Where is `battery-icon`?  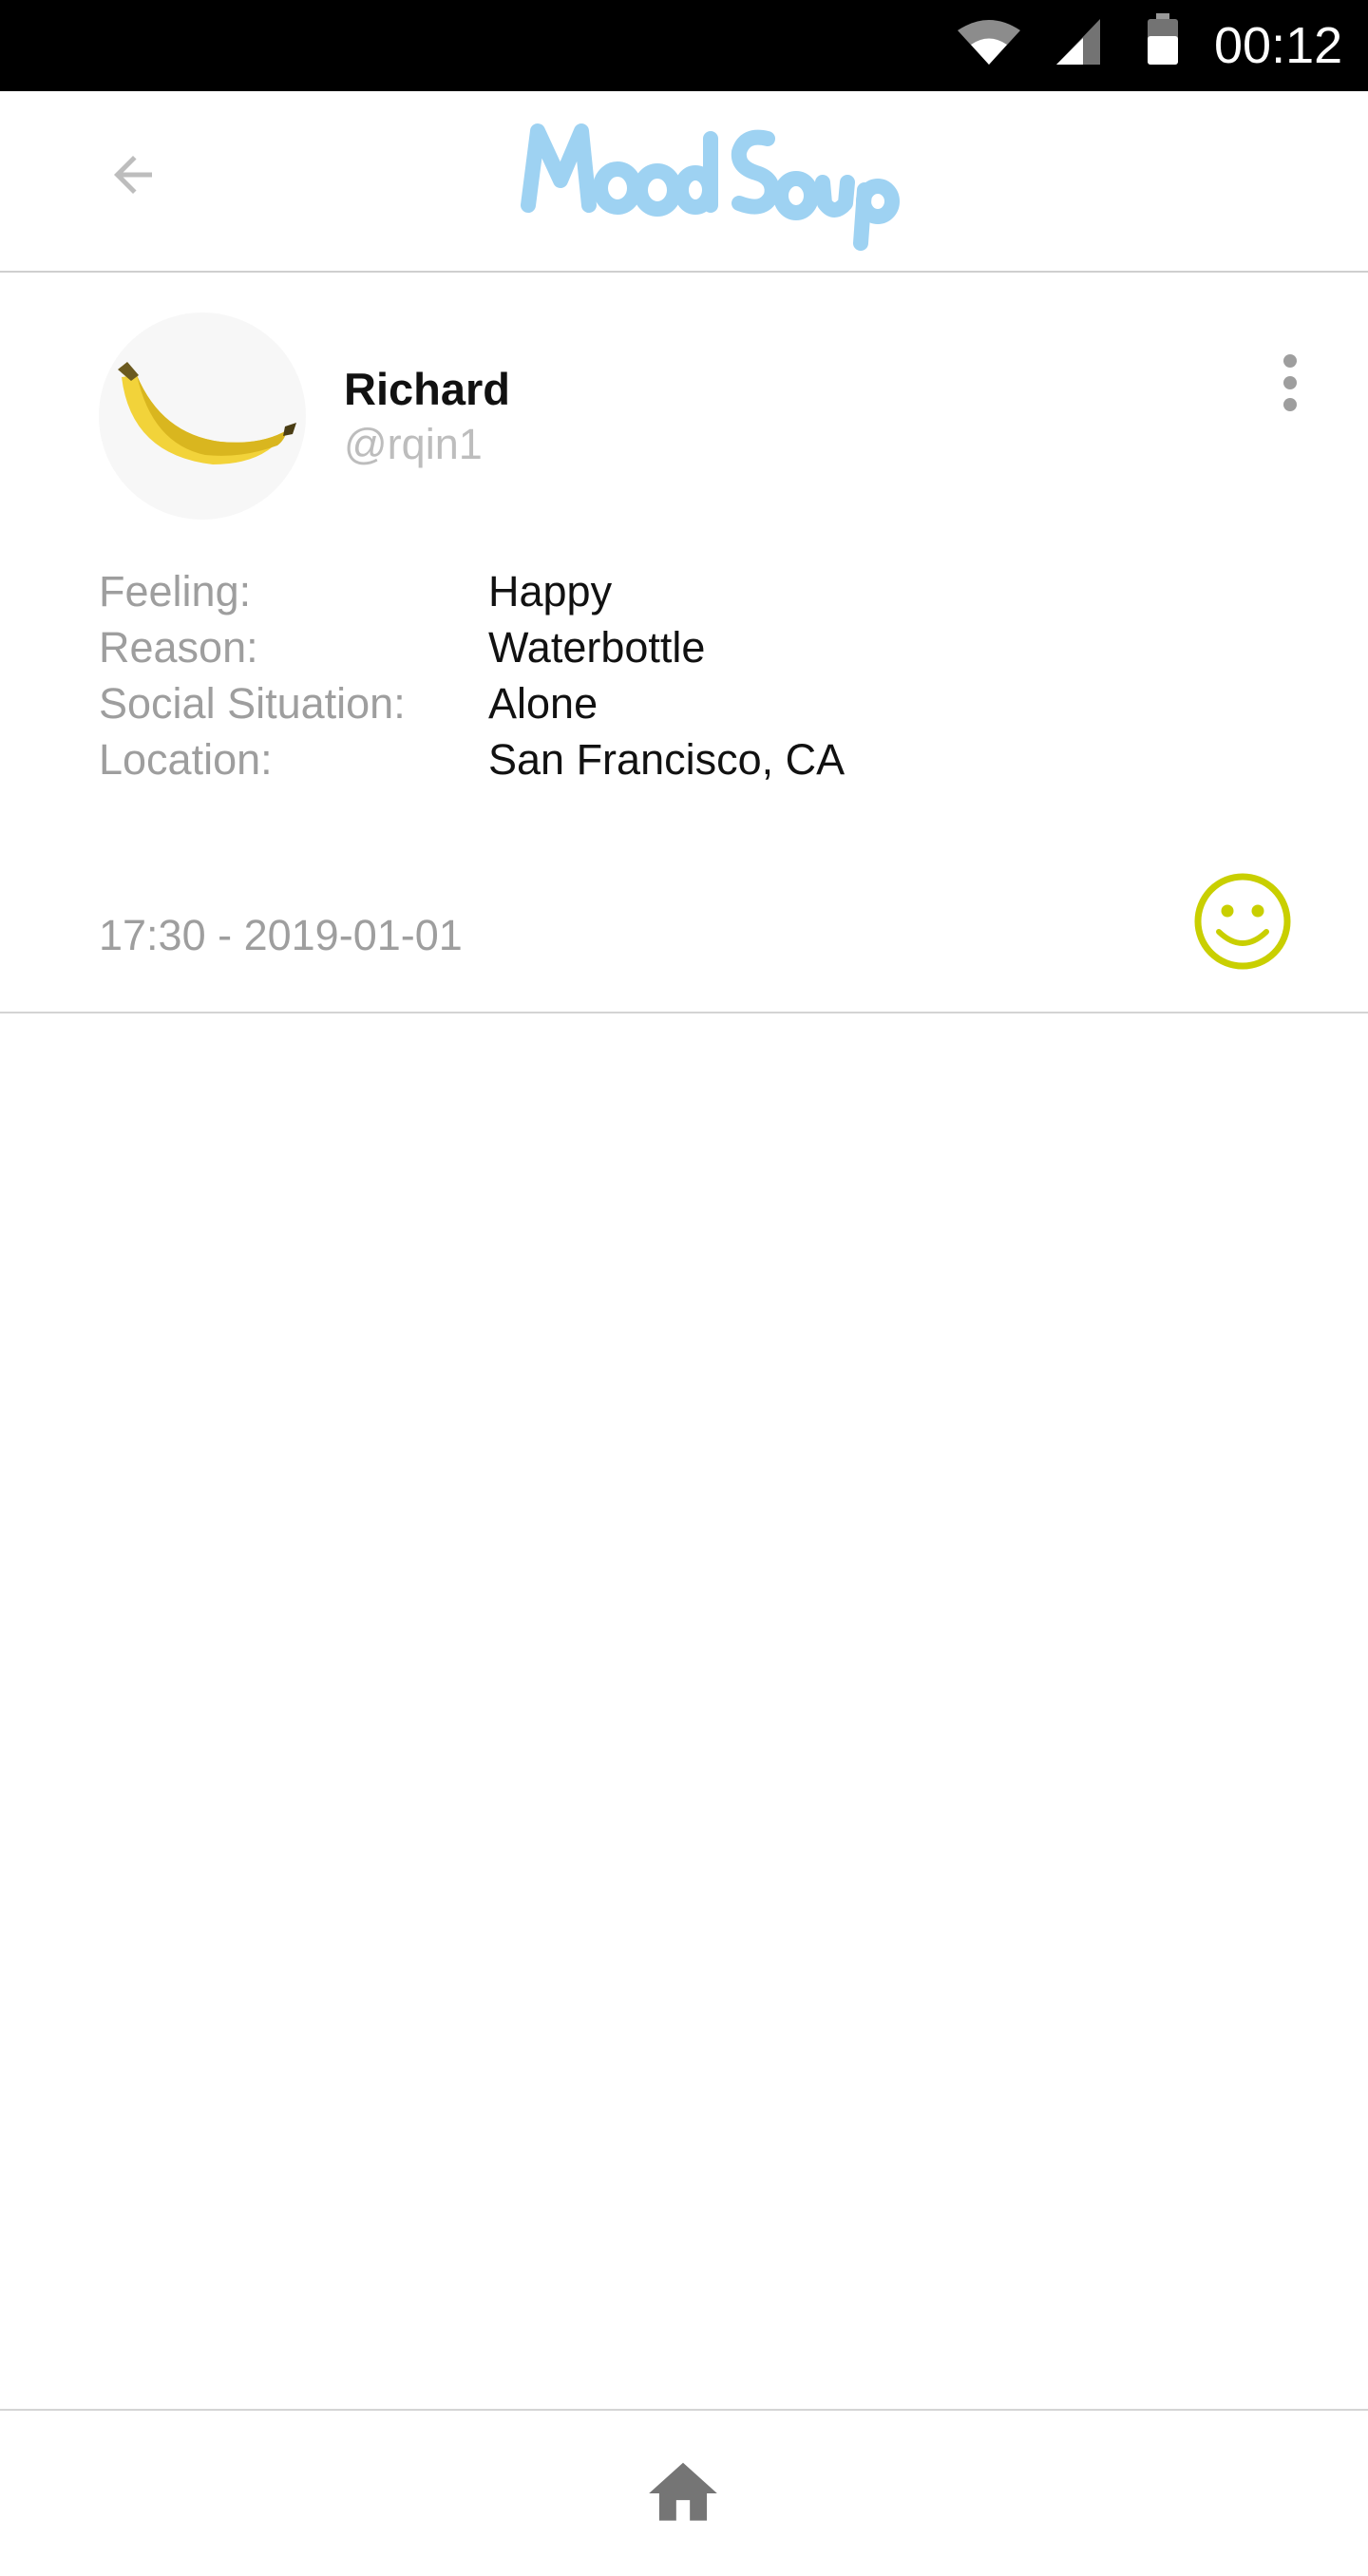
battery-icon is located at coordinates (1163, 42).